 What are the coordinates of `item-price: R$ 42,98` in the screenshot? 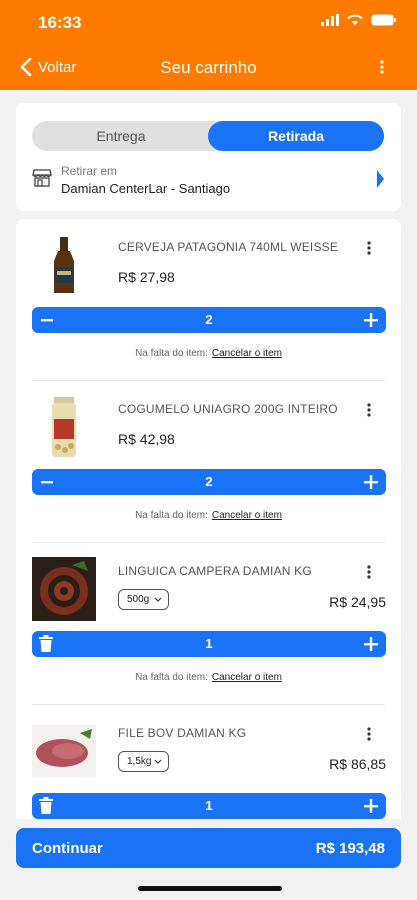 It's located at (146, 439).